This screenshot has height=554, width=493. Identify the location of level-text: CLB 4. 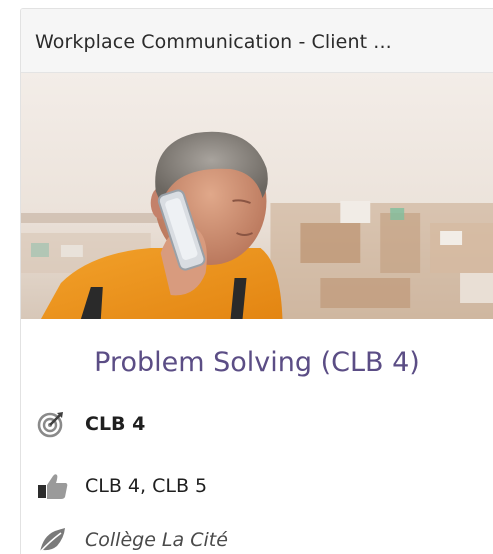
(115, 424).